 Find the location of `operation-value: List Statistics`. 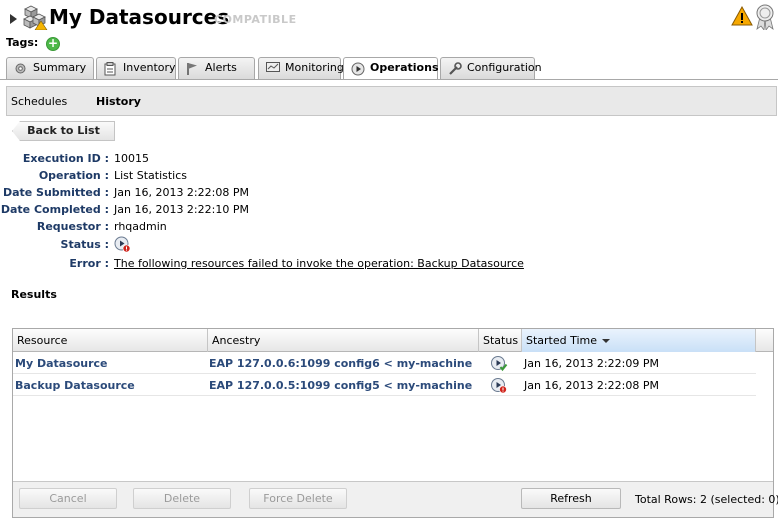

operation-value: List Statistics is located at coordinates (151, 175).